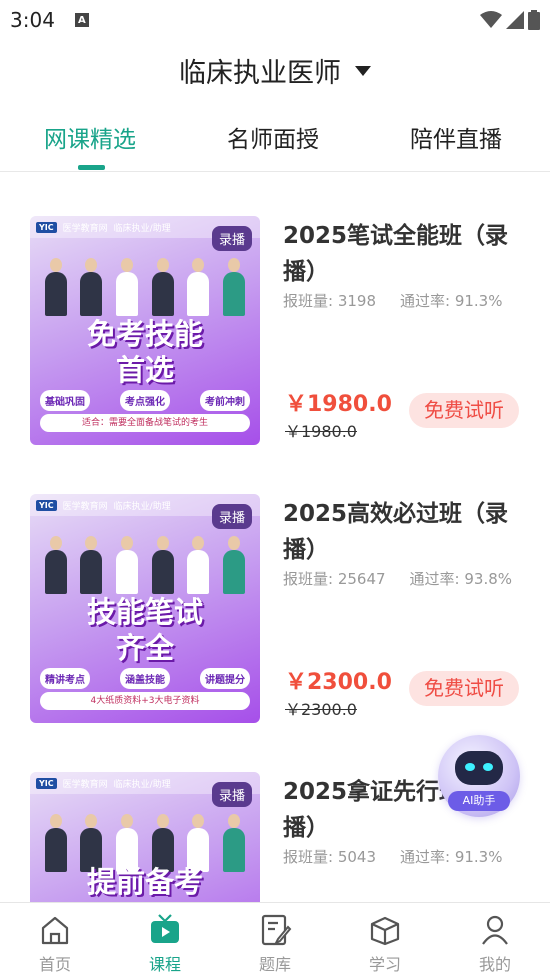  I want to click on course-meta: 报班量: 25647 通过率: 93.8%, so click(403, 578).